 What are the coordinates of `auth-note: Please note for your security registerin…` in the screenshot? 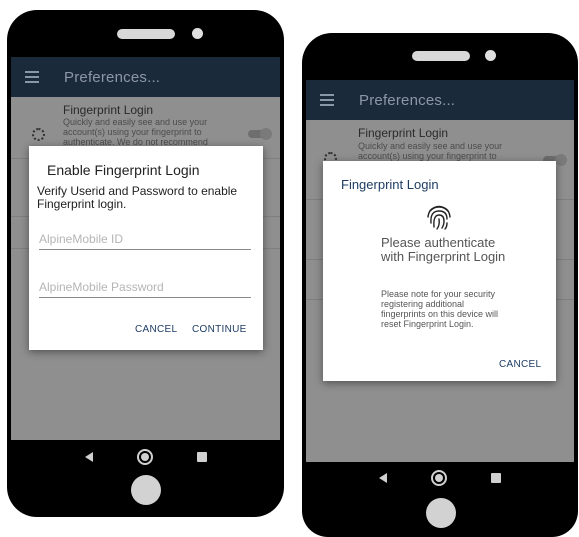 It's located at (440, 309).